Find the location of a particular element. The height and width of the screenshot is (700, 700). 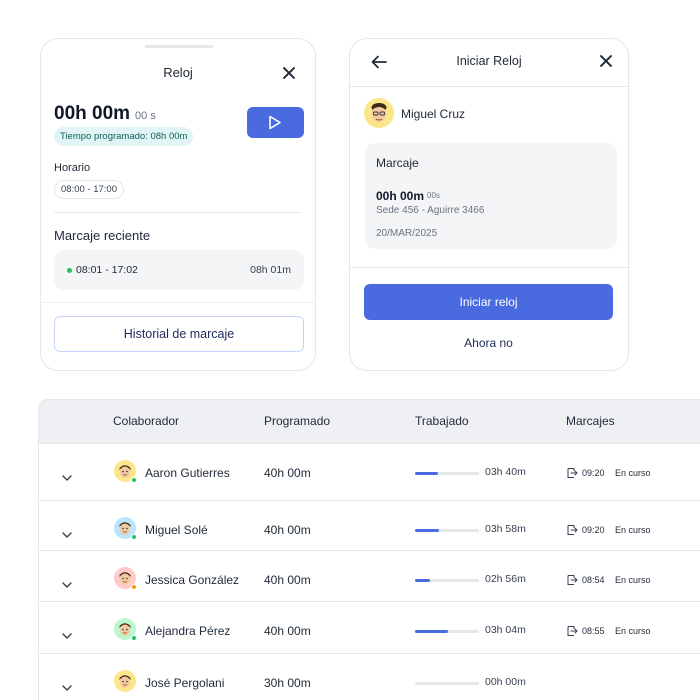

header-marcajes: Marcajes is located at coordinates (590, 421).